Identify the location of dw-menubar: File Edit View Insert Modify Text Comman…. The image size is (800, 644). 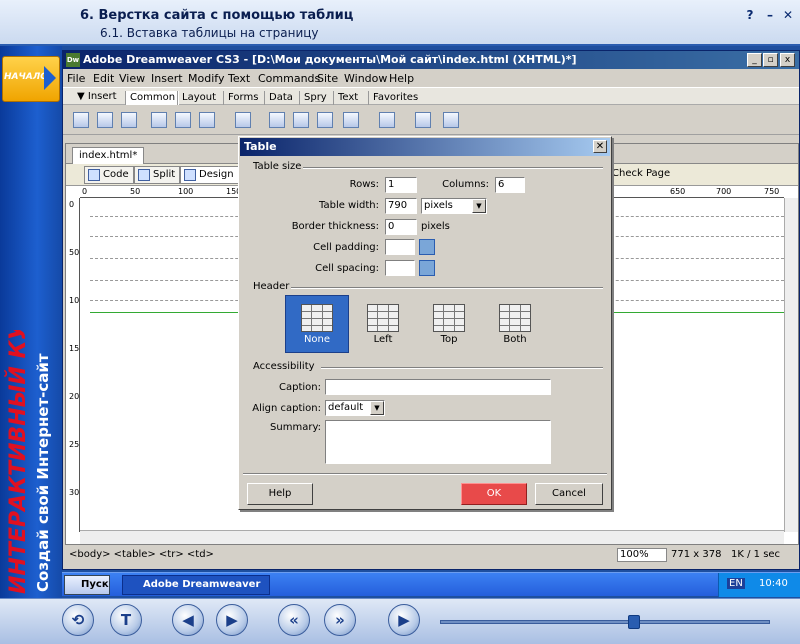
(431, 78).